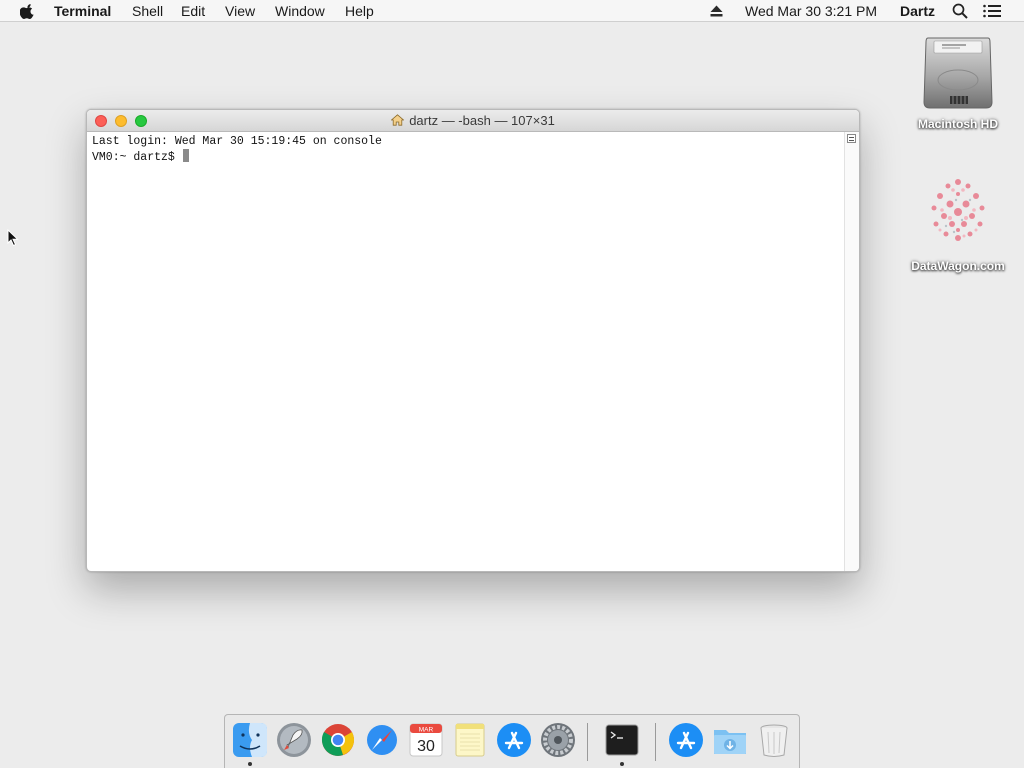 This screenshot has width=1024, height=768. I want to click on menu-shell: Shell, so click(147, 11).